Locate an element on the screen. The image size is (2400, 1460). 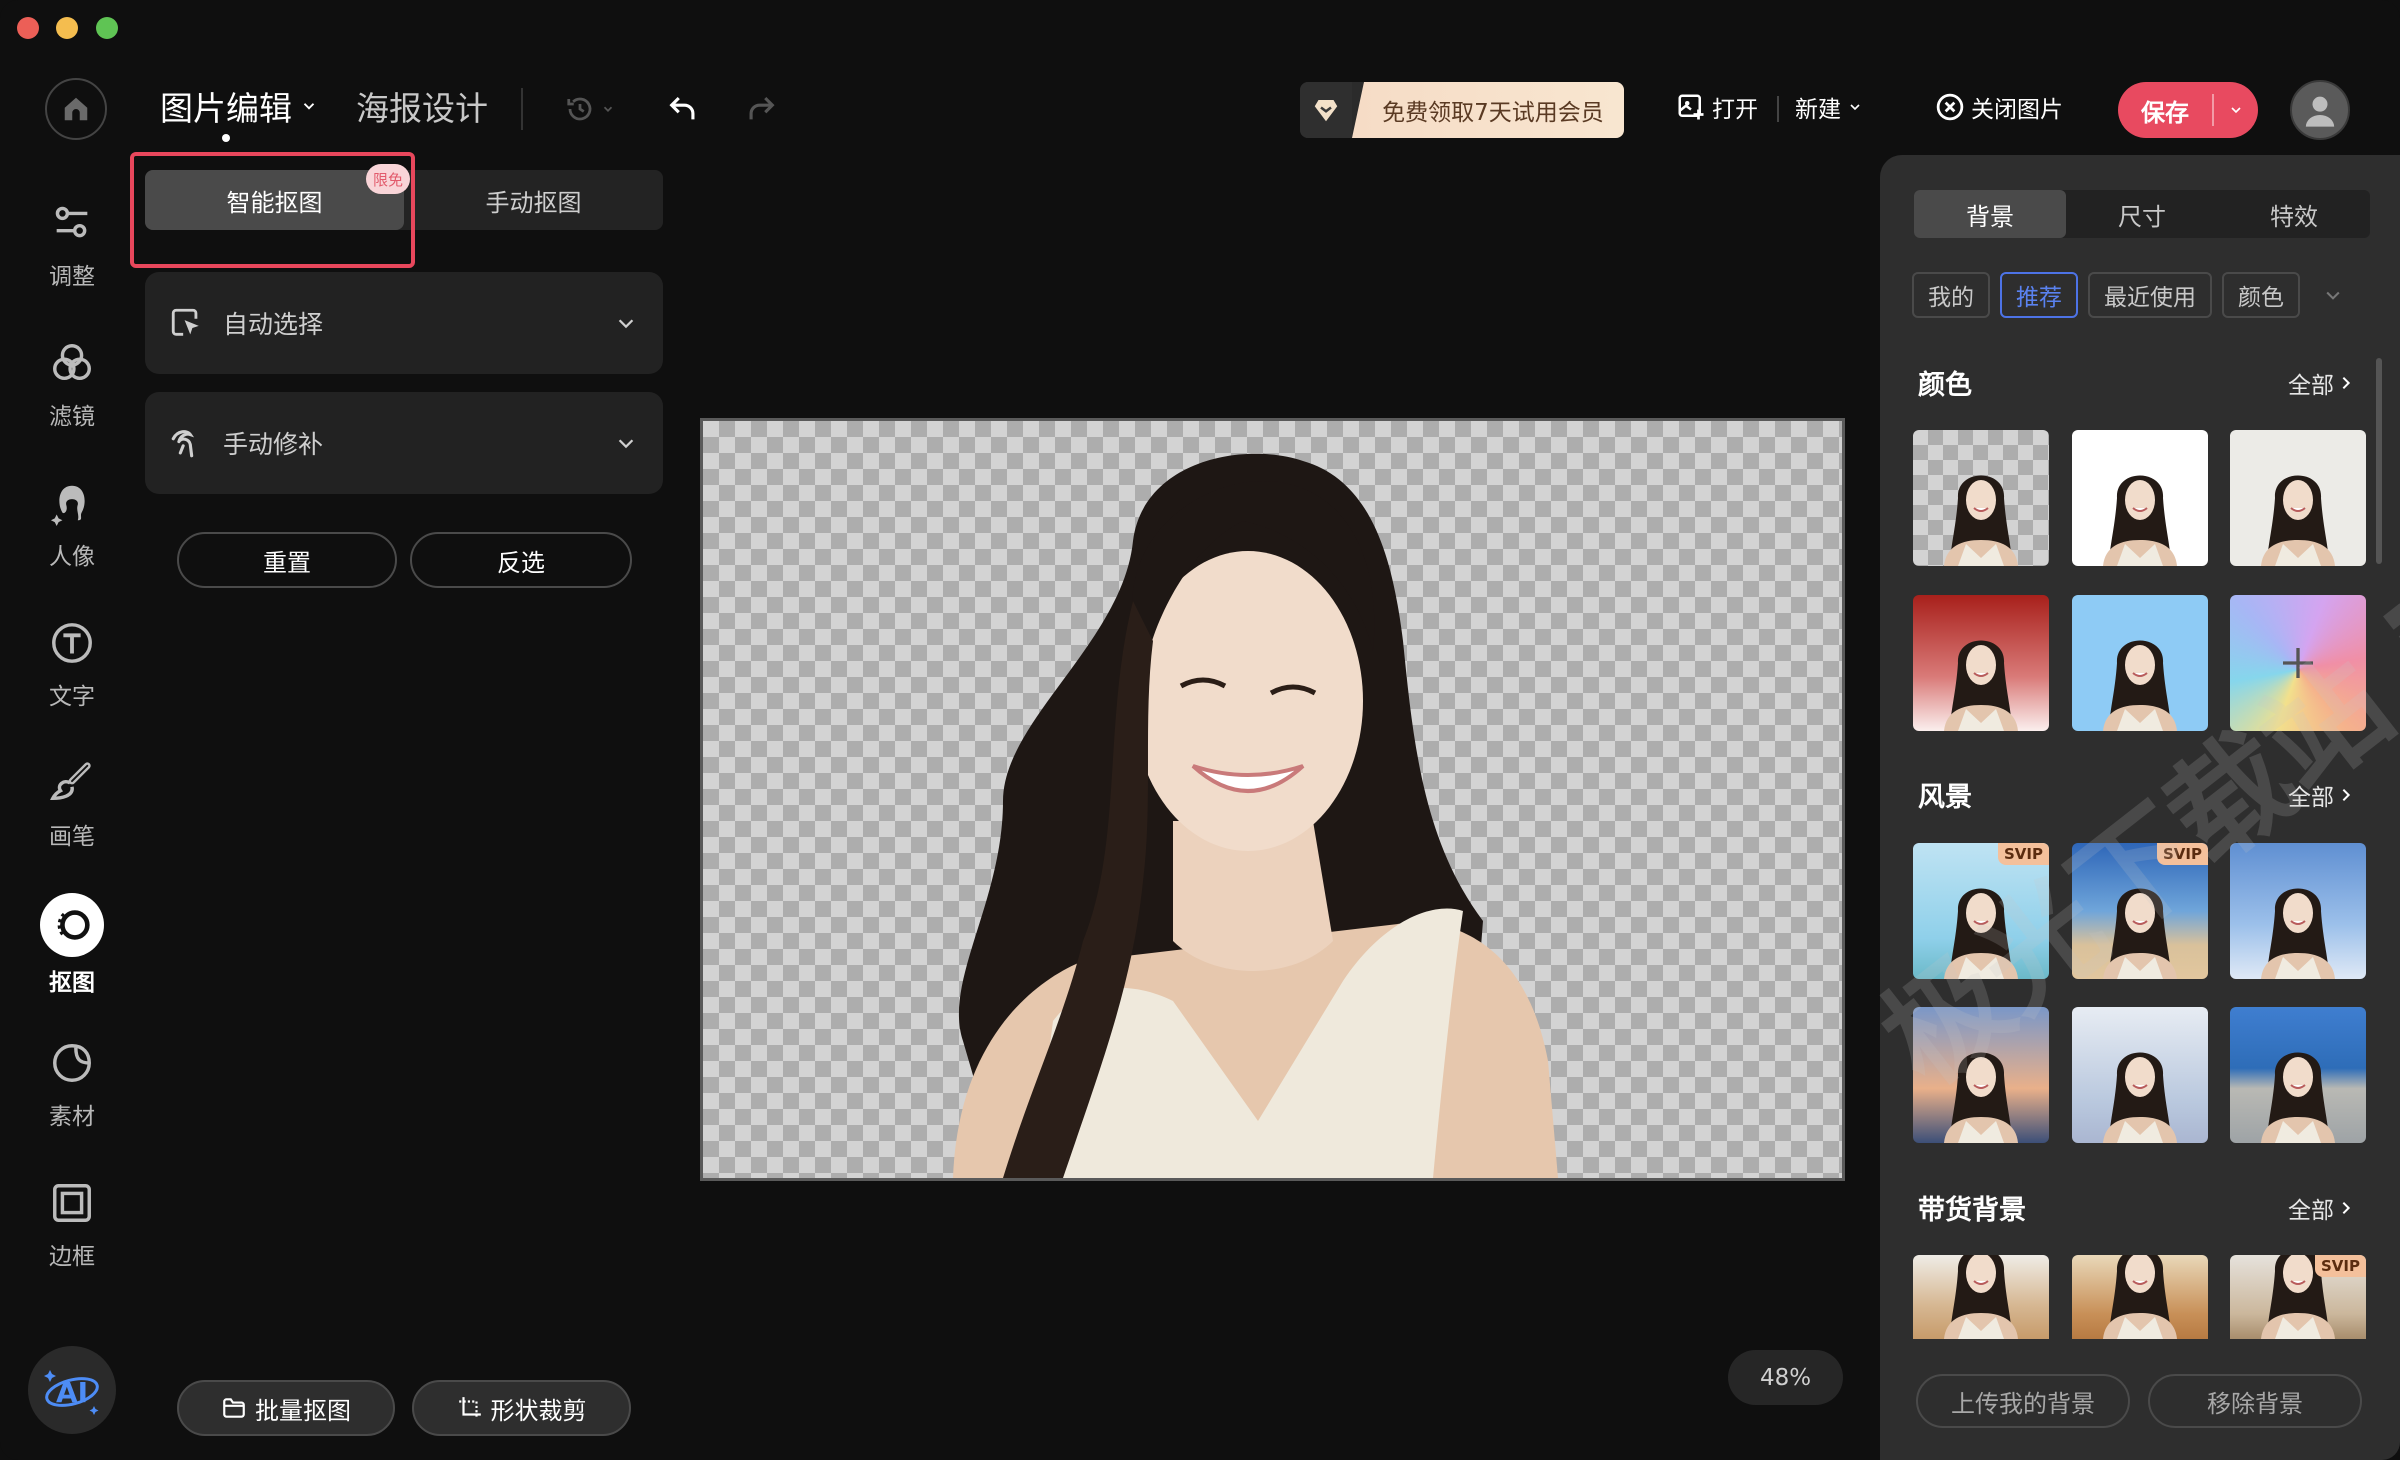
see-all-color: 全部 is located at coordinates (2321, 383).